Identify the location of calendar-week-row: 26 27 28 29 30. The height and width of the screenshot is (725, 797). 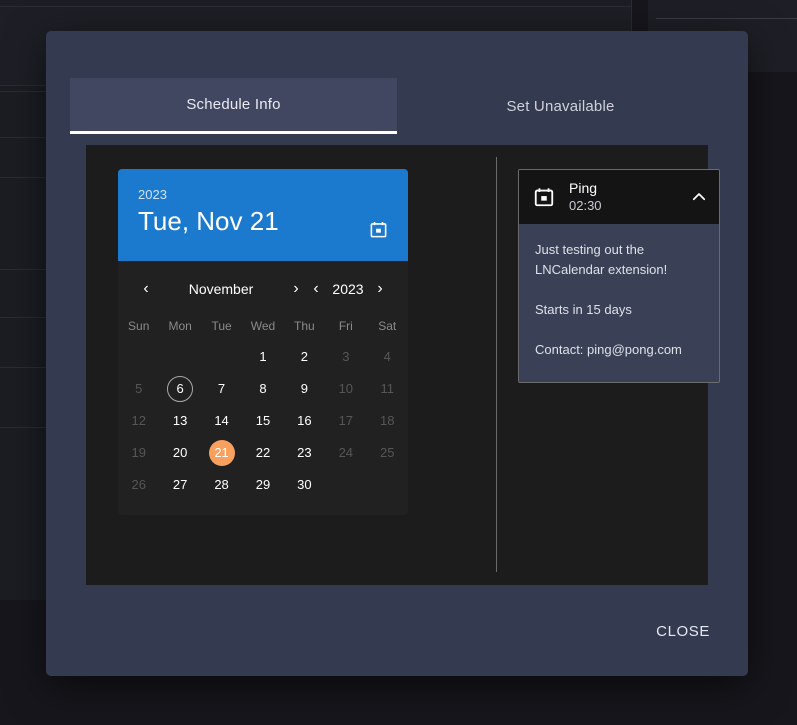
(263, 485).